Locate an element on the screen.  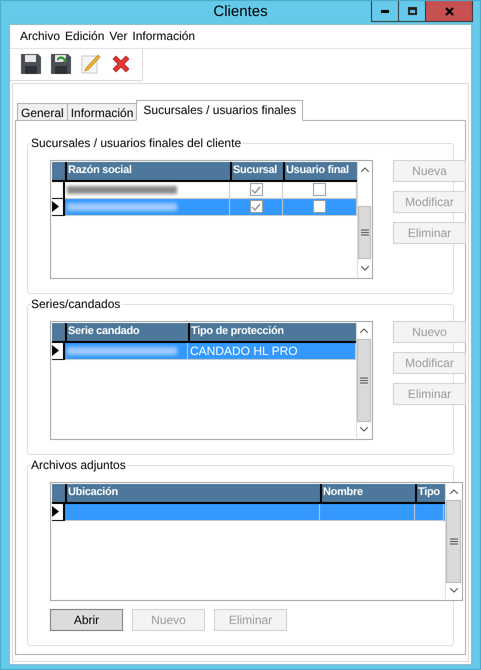
table-row: CANDADO HL PRO is located at coordinates (204, 351).